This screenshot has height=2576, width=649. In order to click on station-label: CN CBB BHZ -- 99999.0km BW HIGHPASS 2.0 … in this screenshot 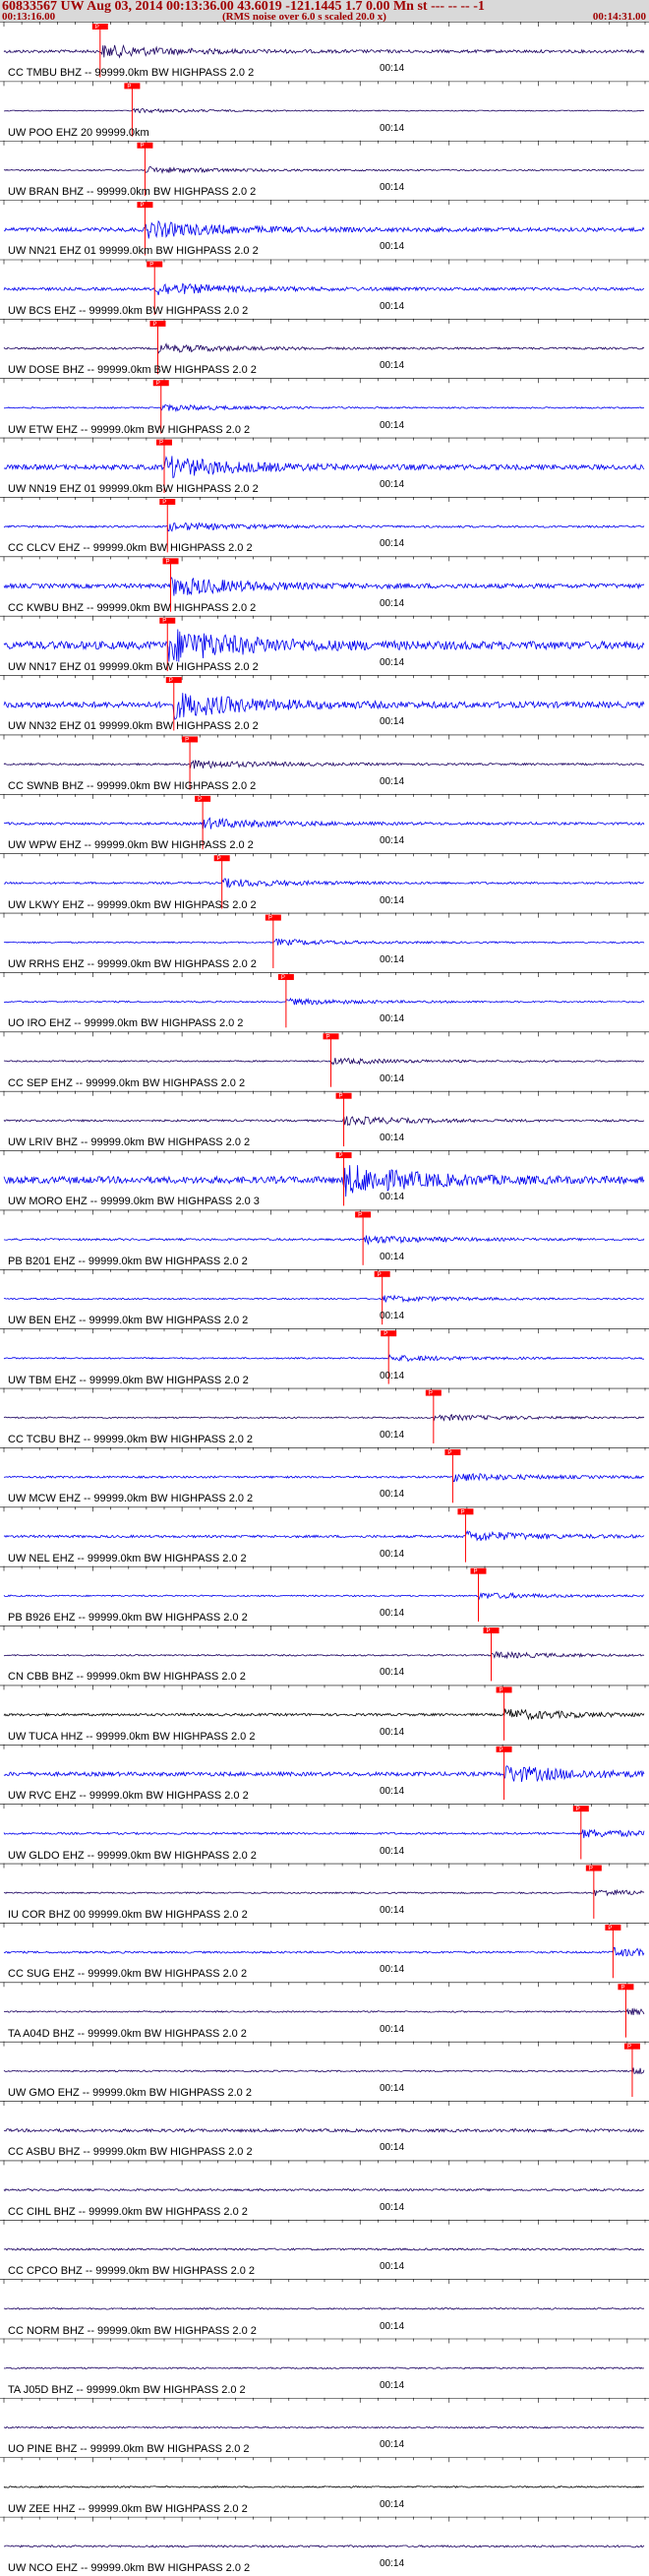, I will do `click(127, 1677)`.